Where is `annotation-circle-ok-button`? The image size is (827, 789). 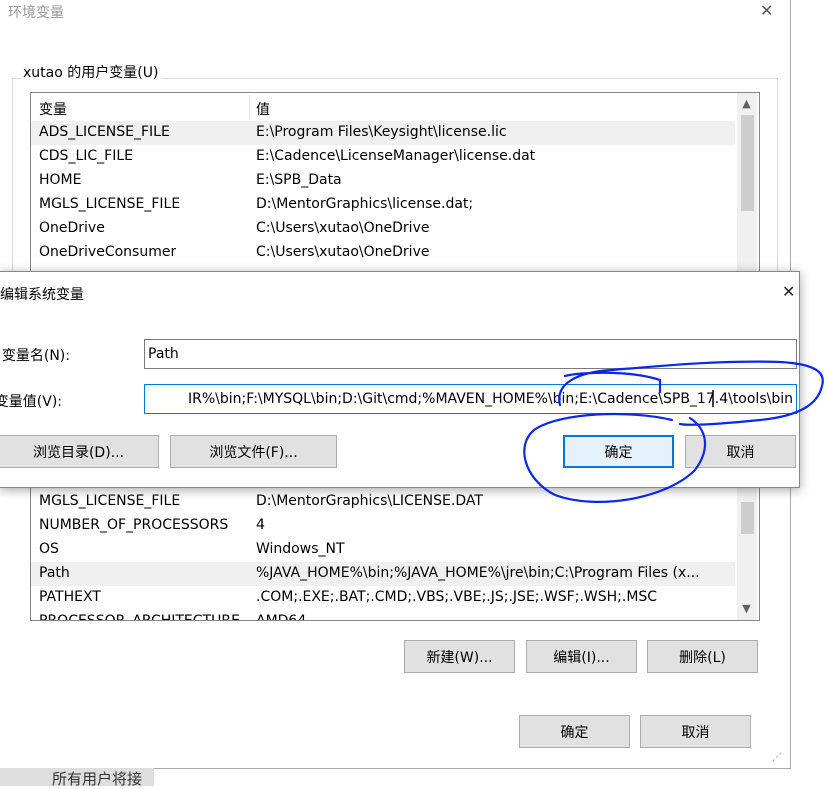
annotation-circle-ok-button is located at coordinates (615, 457).